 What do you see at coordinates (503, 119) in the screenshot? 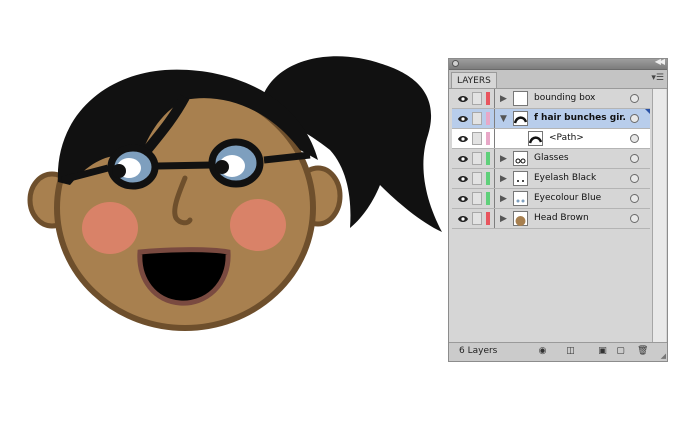
I see `collapse-triangle-icon: ▼` at bounding box center [503, 119].